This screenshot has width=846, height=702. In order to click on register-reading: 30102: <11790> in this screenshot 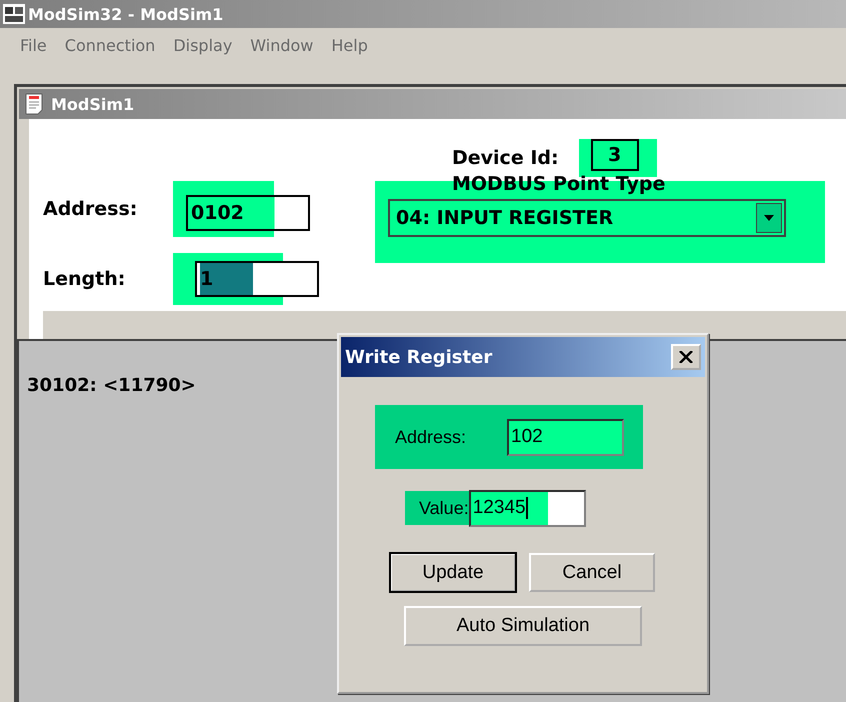, I will do `click(112, 385)`.